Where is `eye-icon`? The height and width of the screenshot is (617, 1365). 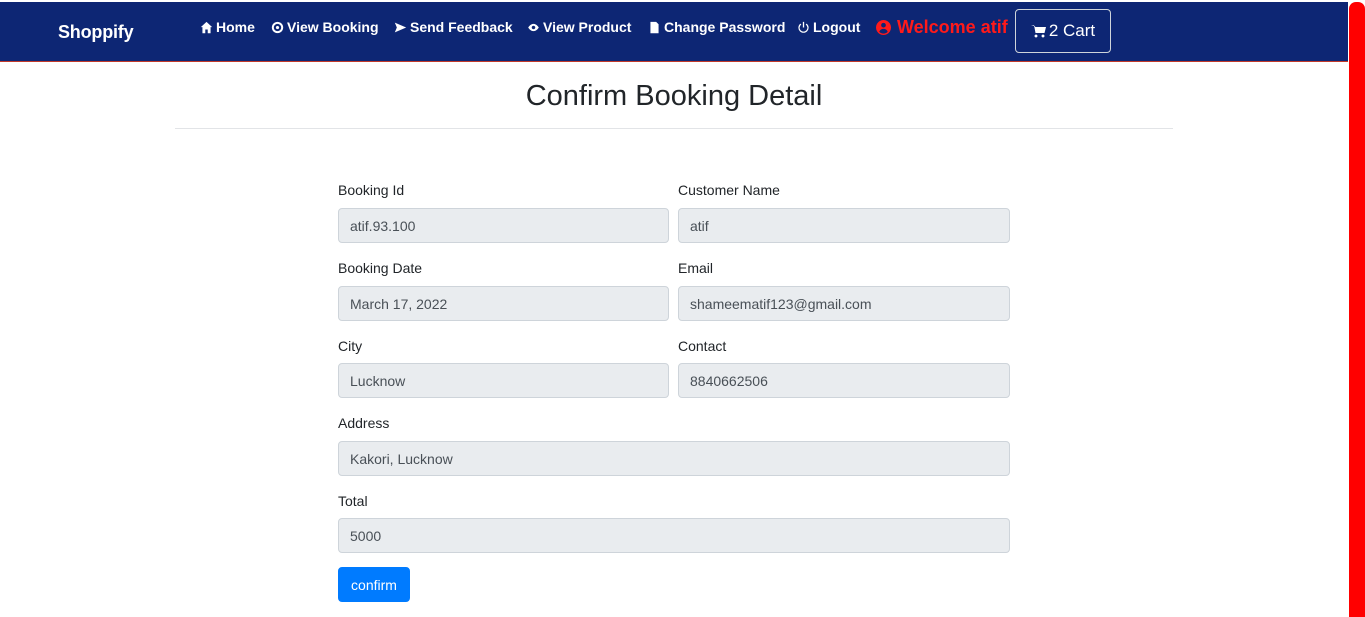 eye-icon is located at coordinates (533, 27).